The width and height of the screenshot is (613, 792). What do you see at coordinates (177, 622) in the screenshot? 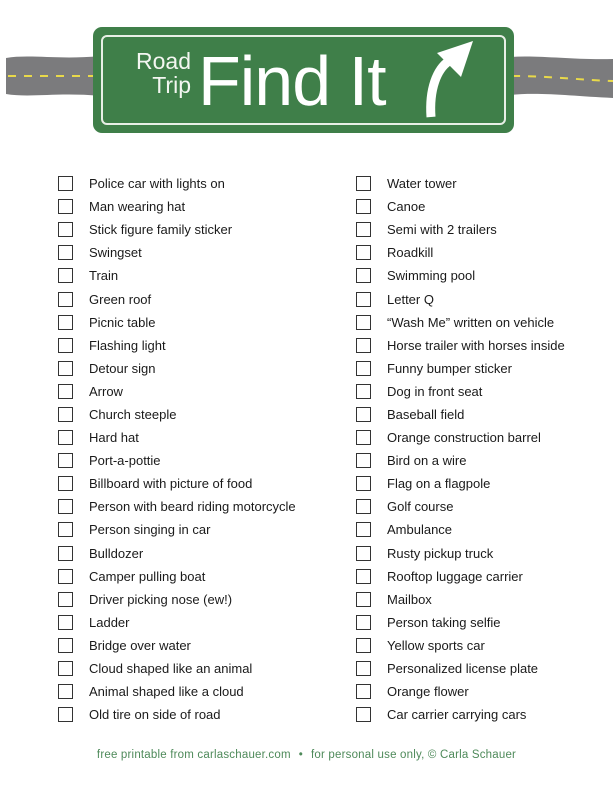
I see `checklist-item: Ladder` at bounding box center [177, 622].